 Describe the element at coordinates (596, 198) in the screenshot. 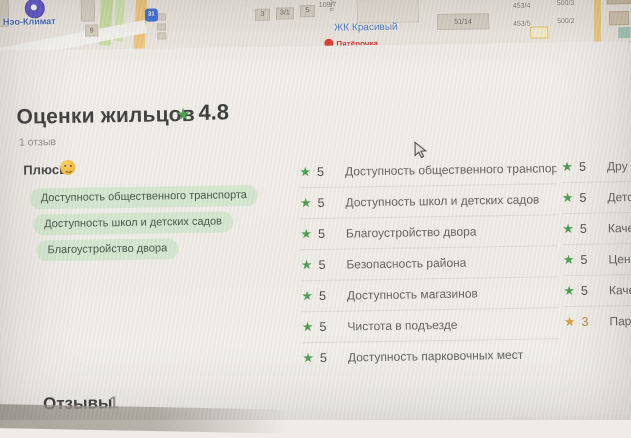

I see `rating-row: 5 Детс` at that location.